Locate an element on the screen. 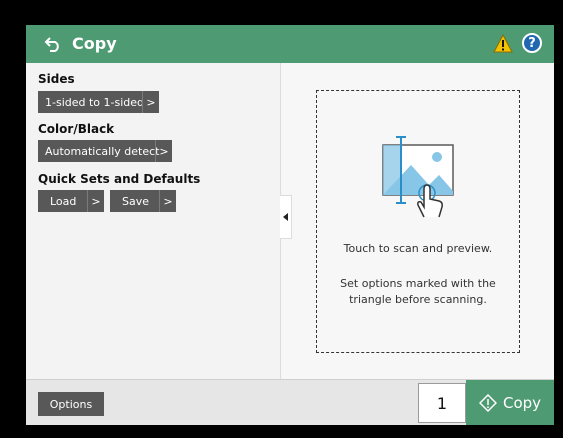  header-bar: Copy ? is located at coordinates (290, 44).